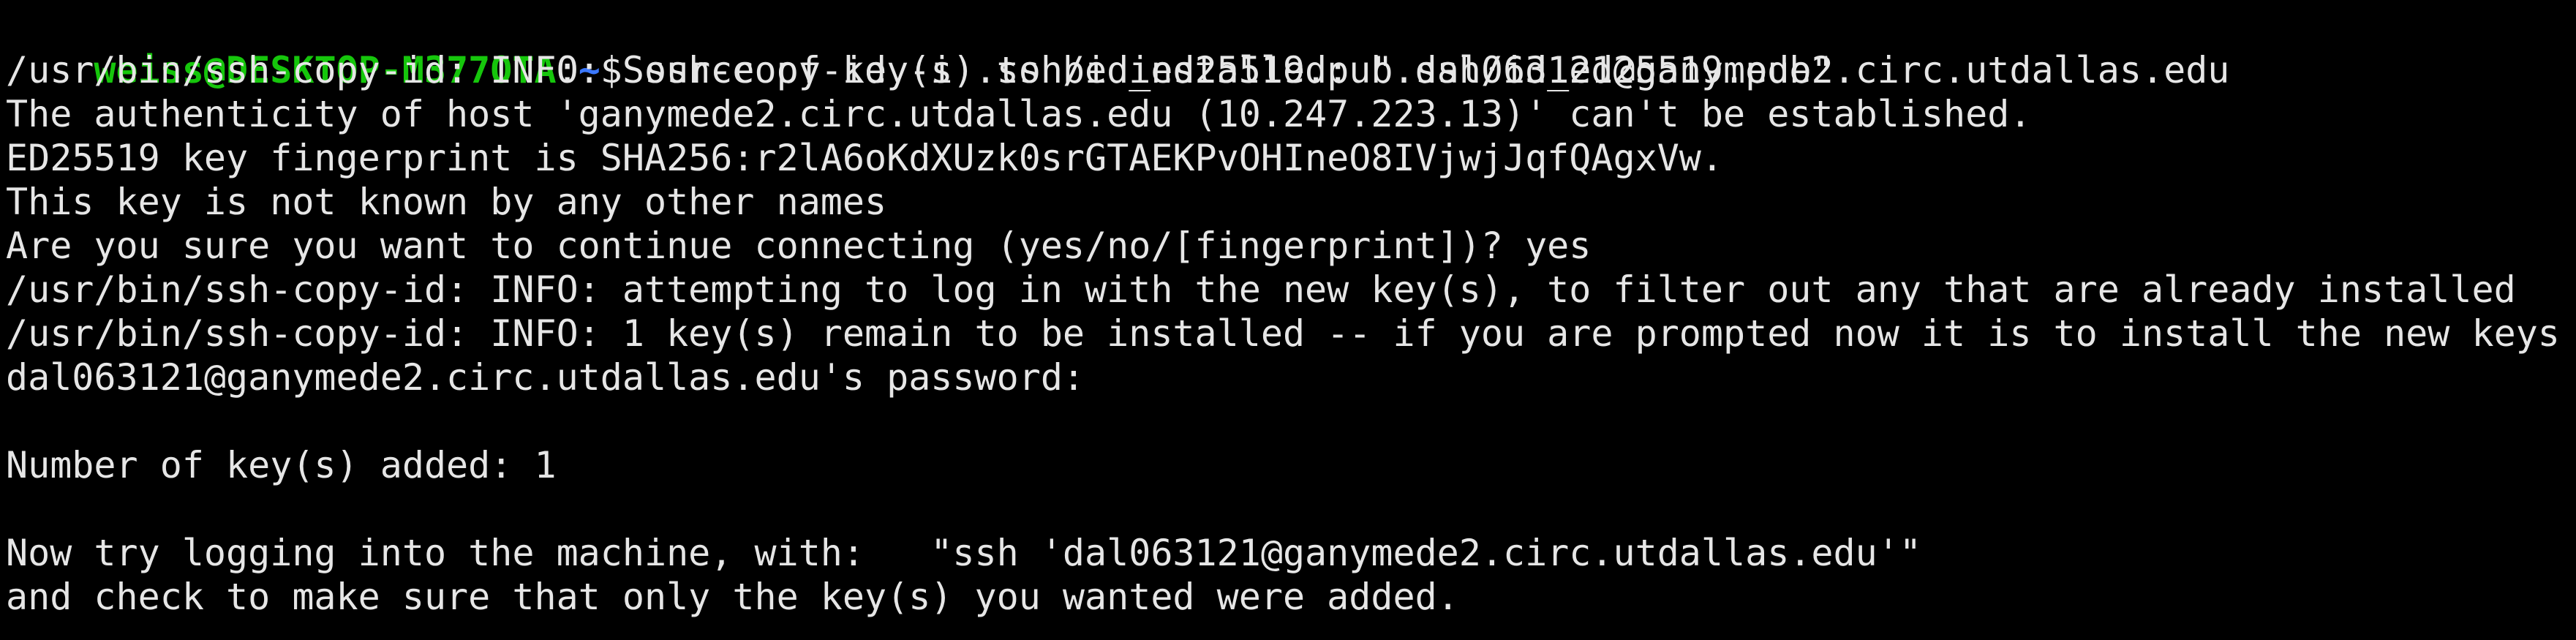 The width and height of the screenshot is (2576, 640). I want to click on output-line: Number of key(s) added: 1, so click(281, 465).